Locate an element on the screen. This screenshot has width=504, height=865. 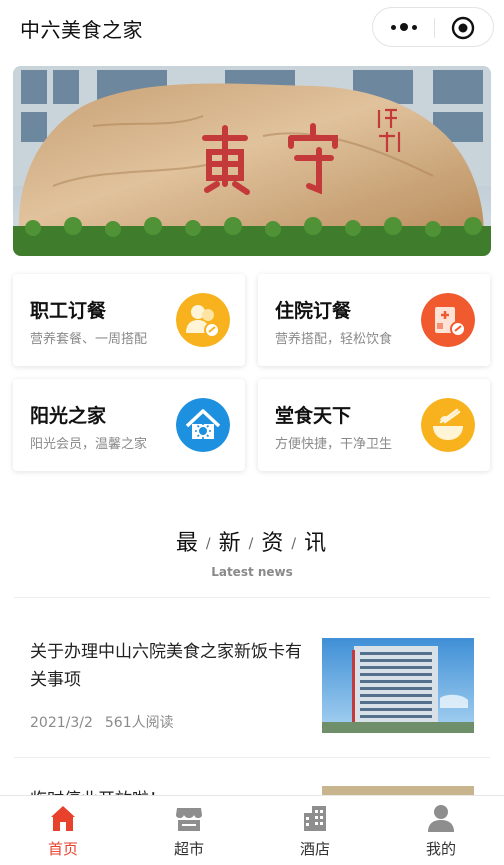
tab-label: 酒店 is located at coordinates (314, 849).